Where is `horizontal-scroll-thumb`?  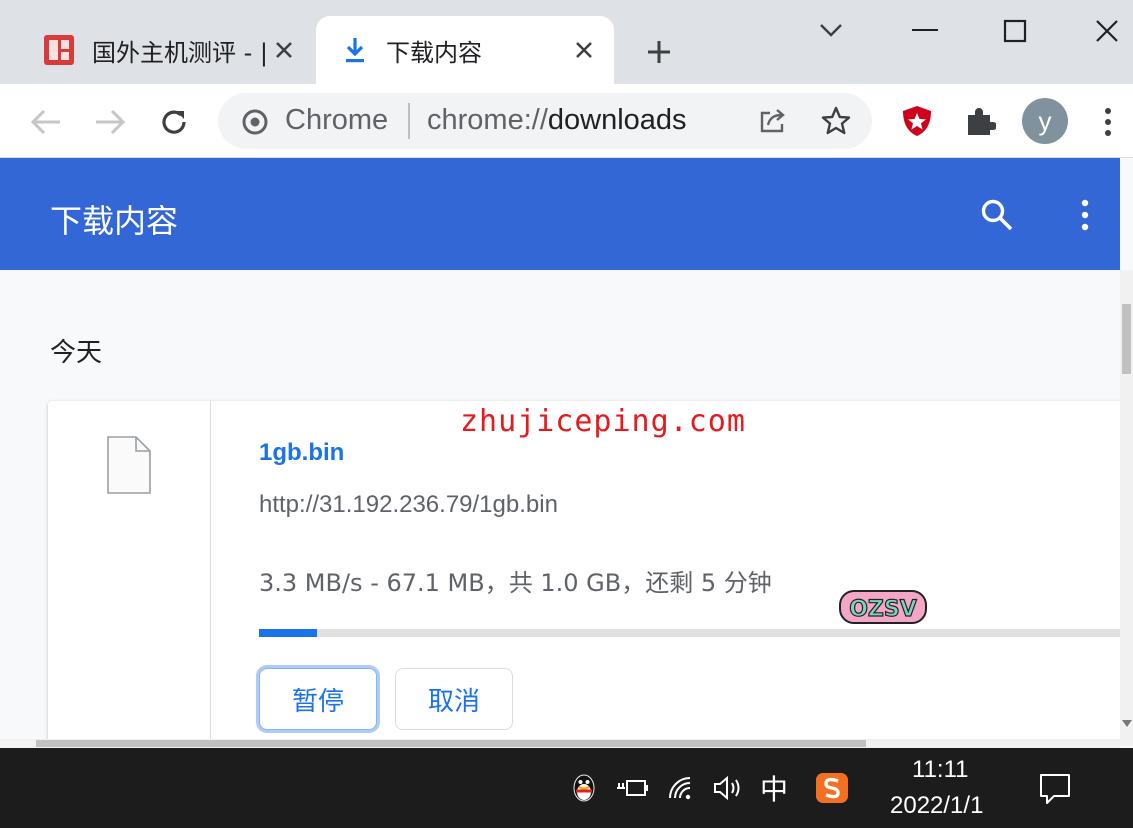 horizontal-scroll-thumb is located at coordinates (451, 743).